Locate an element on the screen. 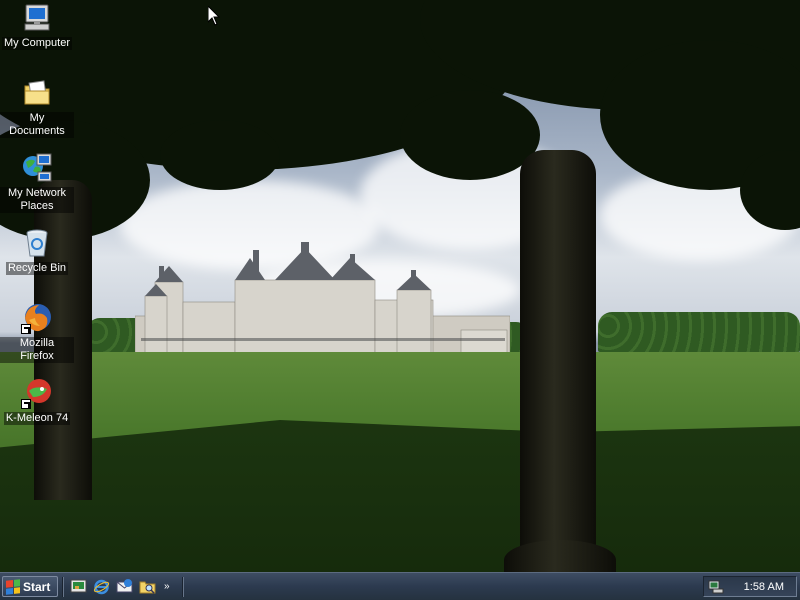 This screenshot has width=800, height=600. desktop-icon-mozilla-firefox: Mozilla Firefox is located at coordinates (37, 332).